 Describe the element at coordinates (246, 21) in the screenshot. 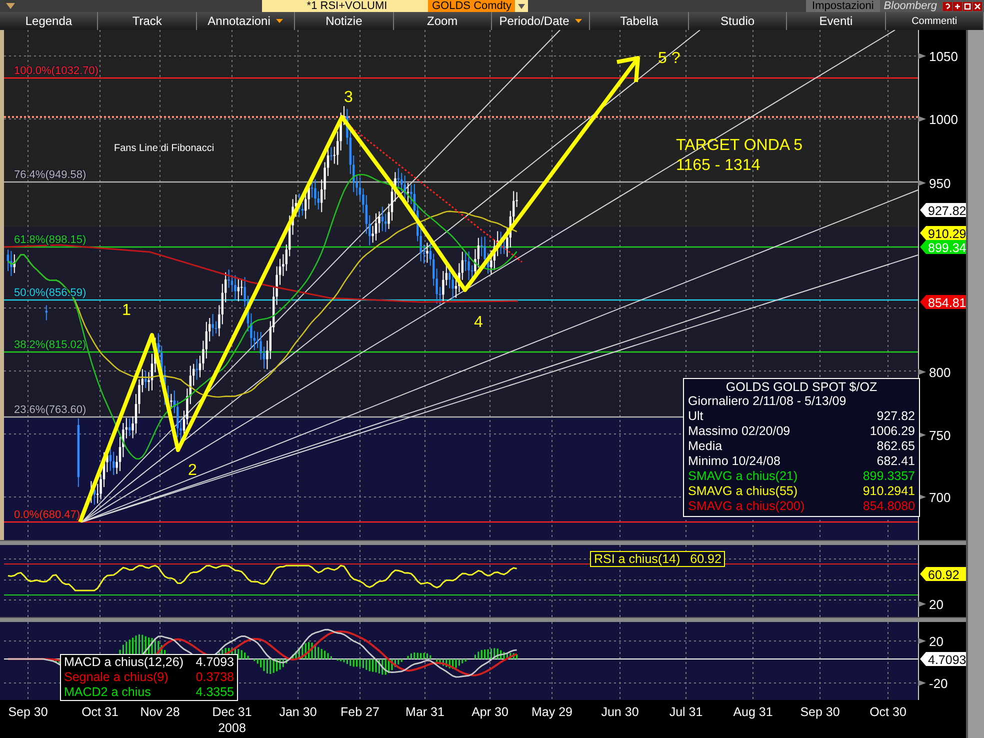

I see `toolbar-button: Annotazioni` at that location.